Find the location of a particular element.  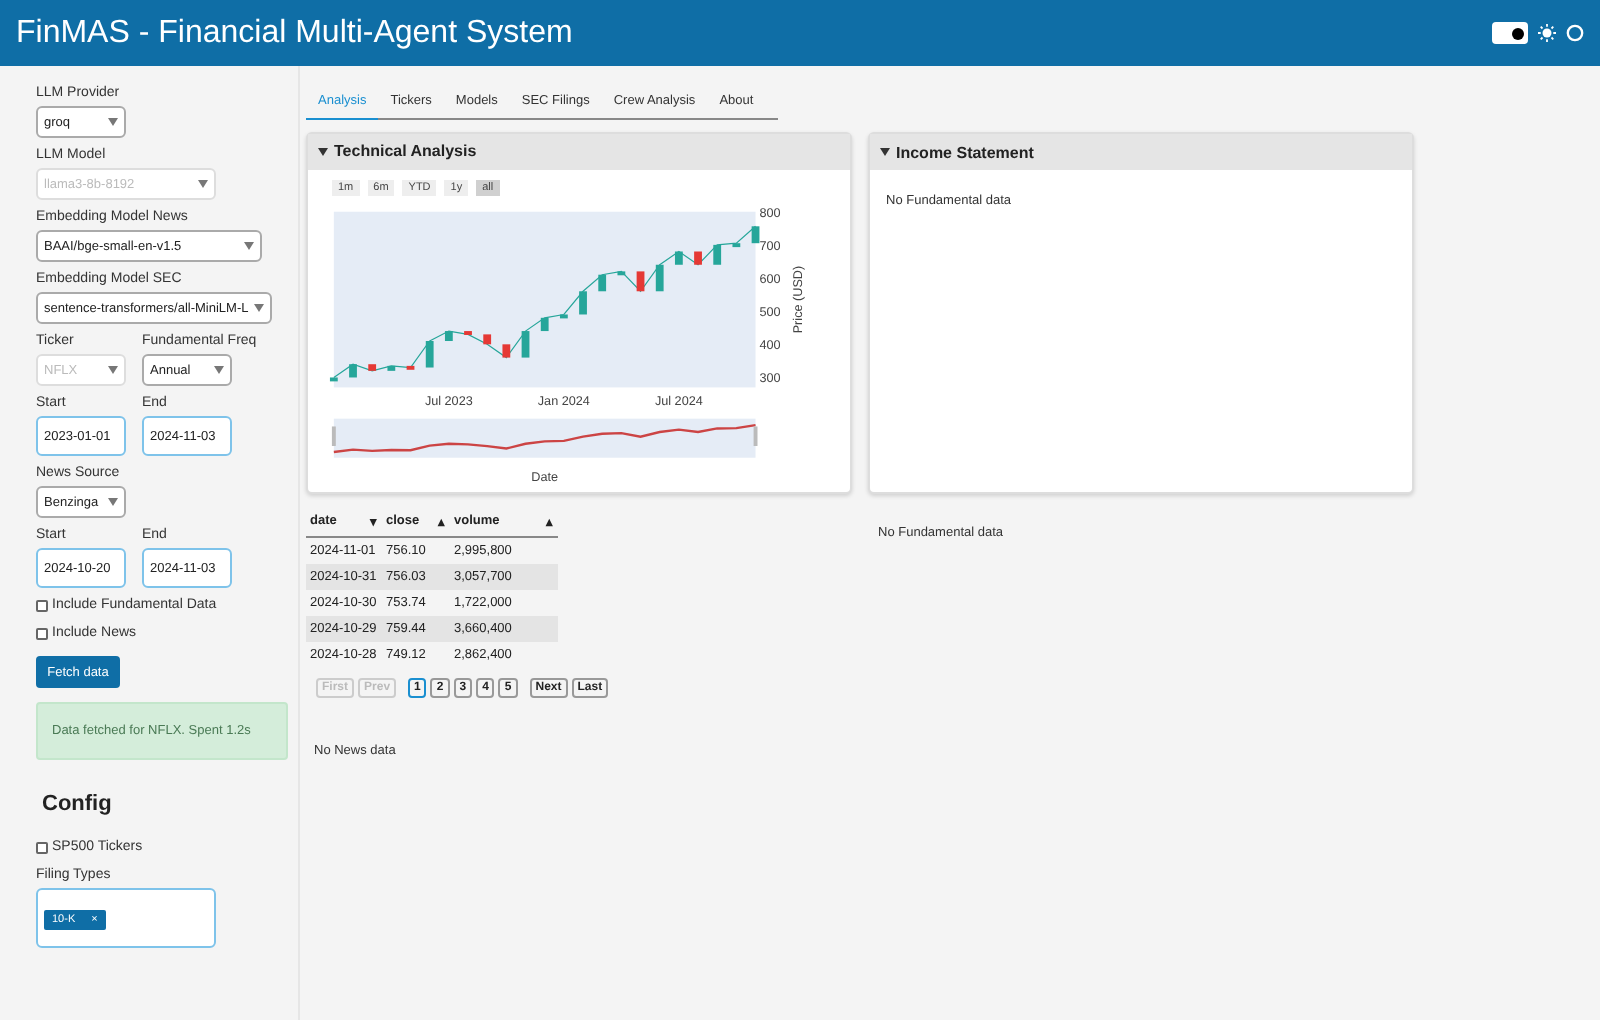

card-title: Income Statement is located at coordinates (965, 152).